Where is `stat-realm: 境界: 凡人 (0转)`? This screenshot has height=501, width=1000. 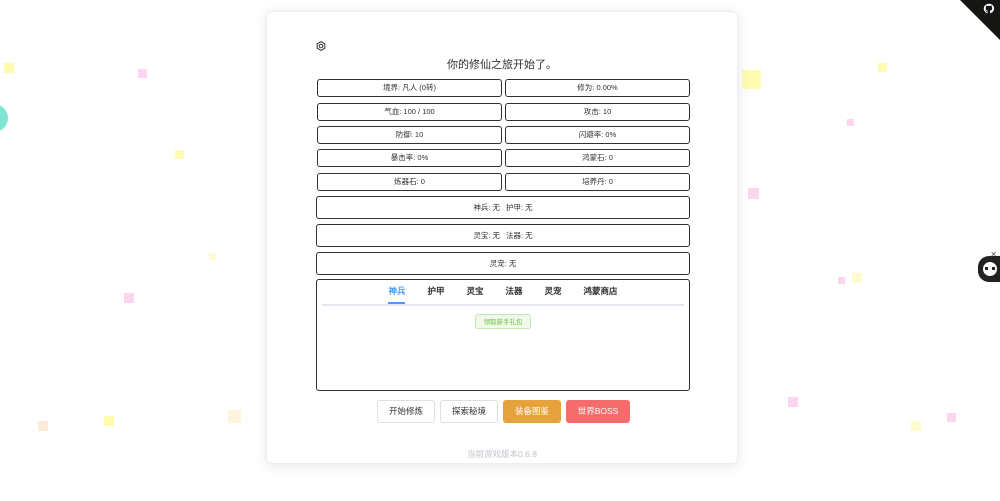 stat-realm: 境界: 凡人 (0转) is located at coordinates (409, 88).